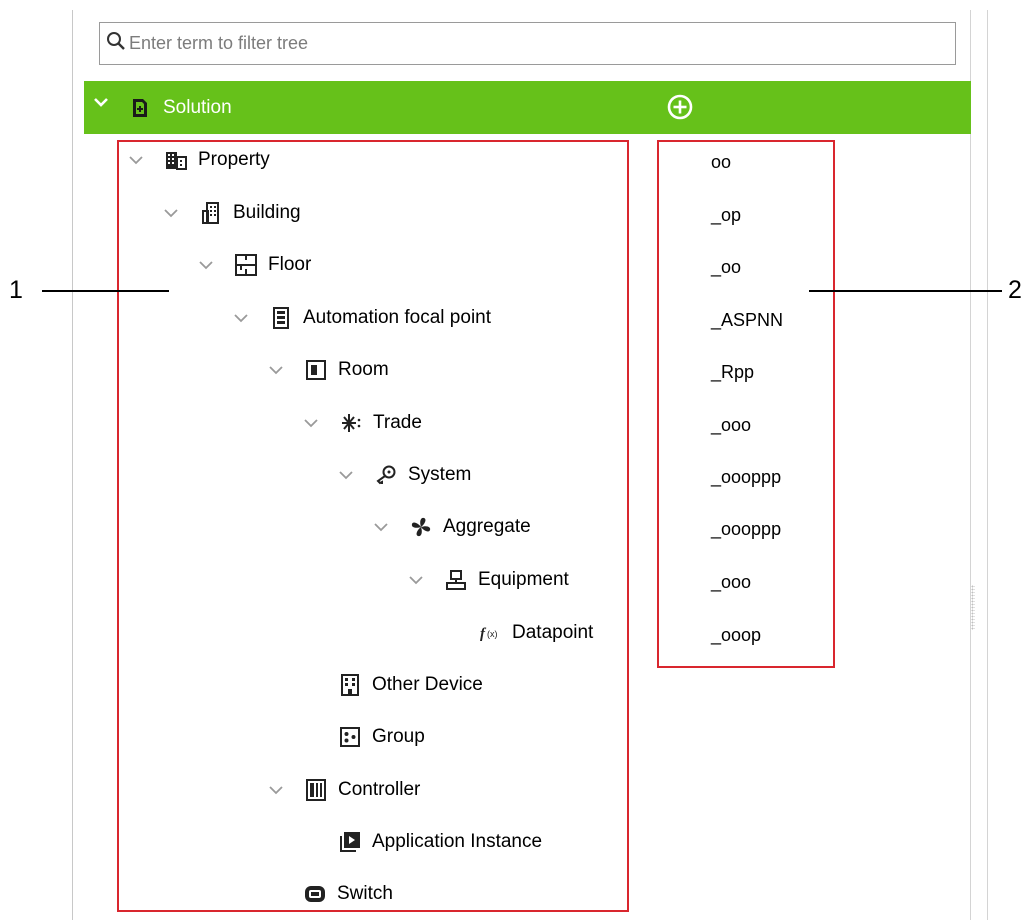 The height and width of the screenshot is (920, 1034). I want to click on resize-grip, so click(973, 607).